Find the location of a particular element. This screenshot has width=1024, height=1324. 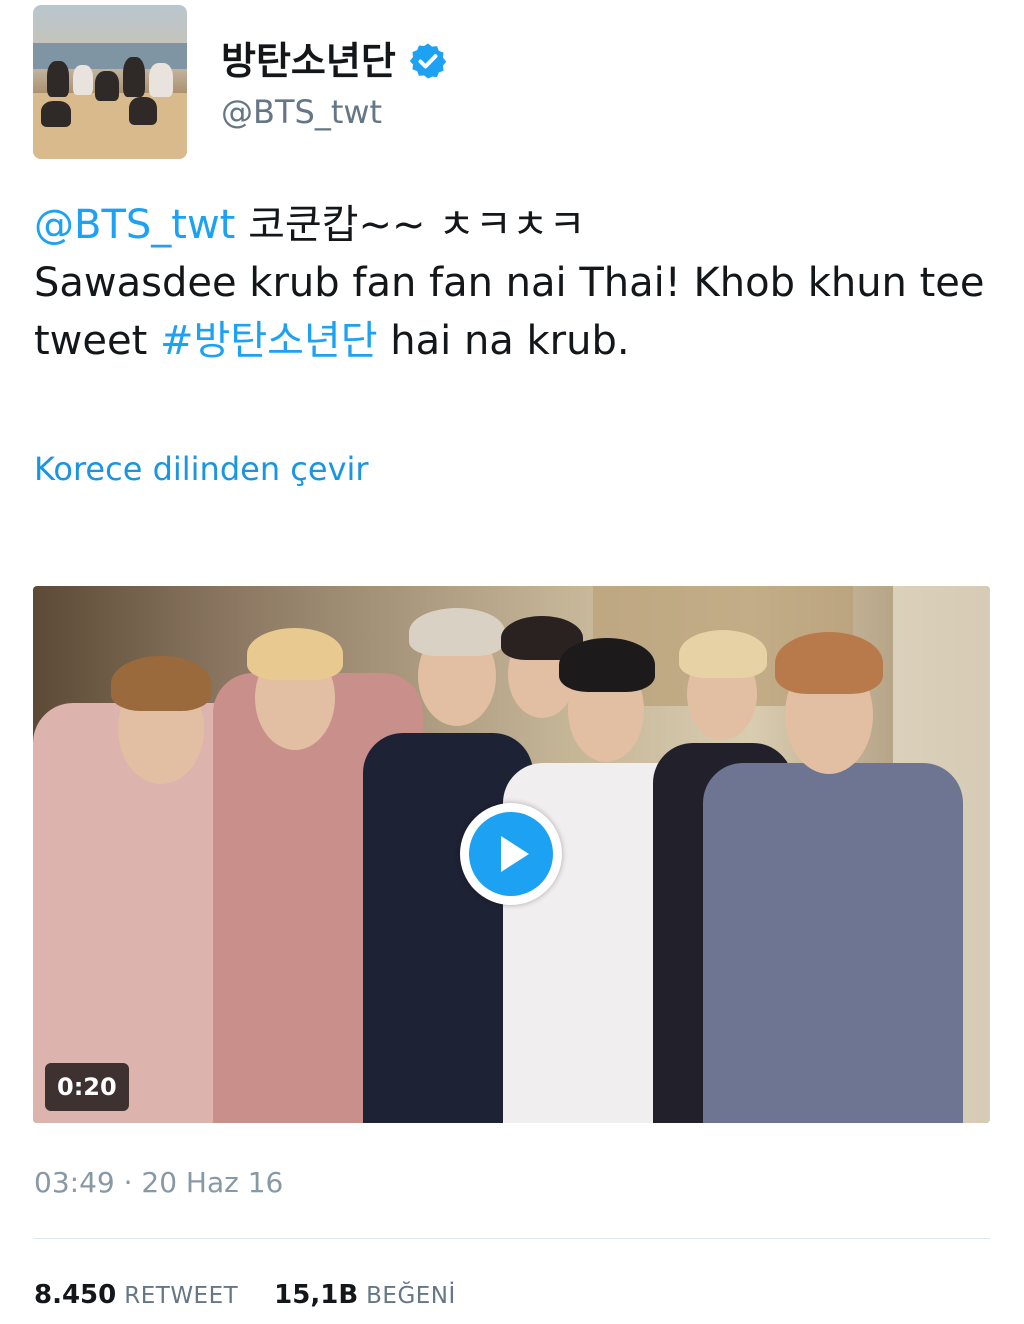

like-stat: 15,1B BEĞENİ is located at coordinates (365, 1295).